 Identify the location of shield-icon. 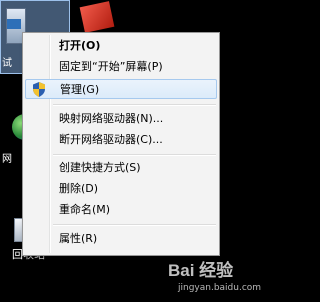
(39, 89).